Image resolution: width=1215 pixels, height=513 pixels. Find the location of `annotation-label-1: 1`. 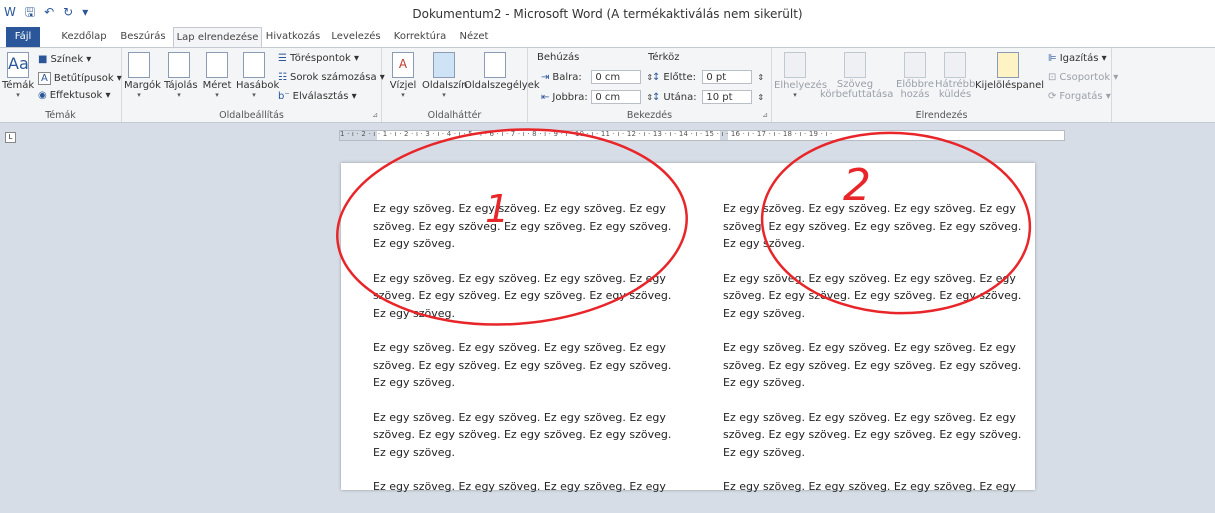

annotation-label-1: 1 is located at coordinates (497, 209).